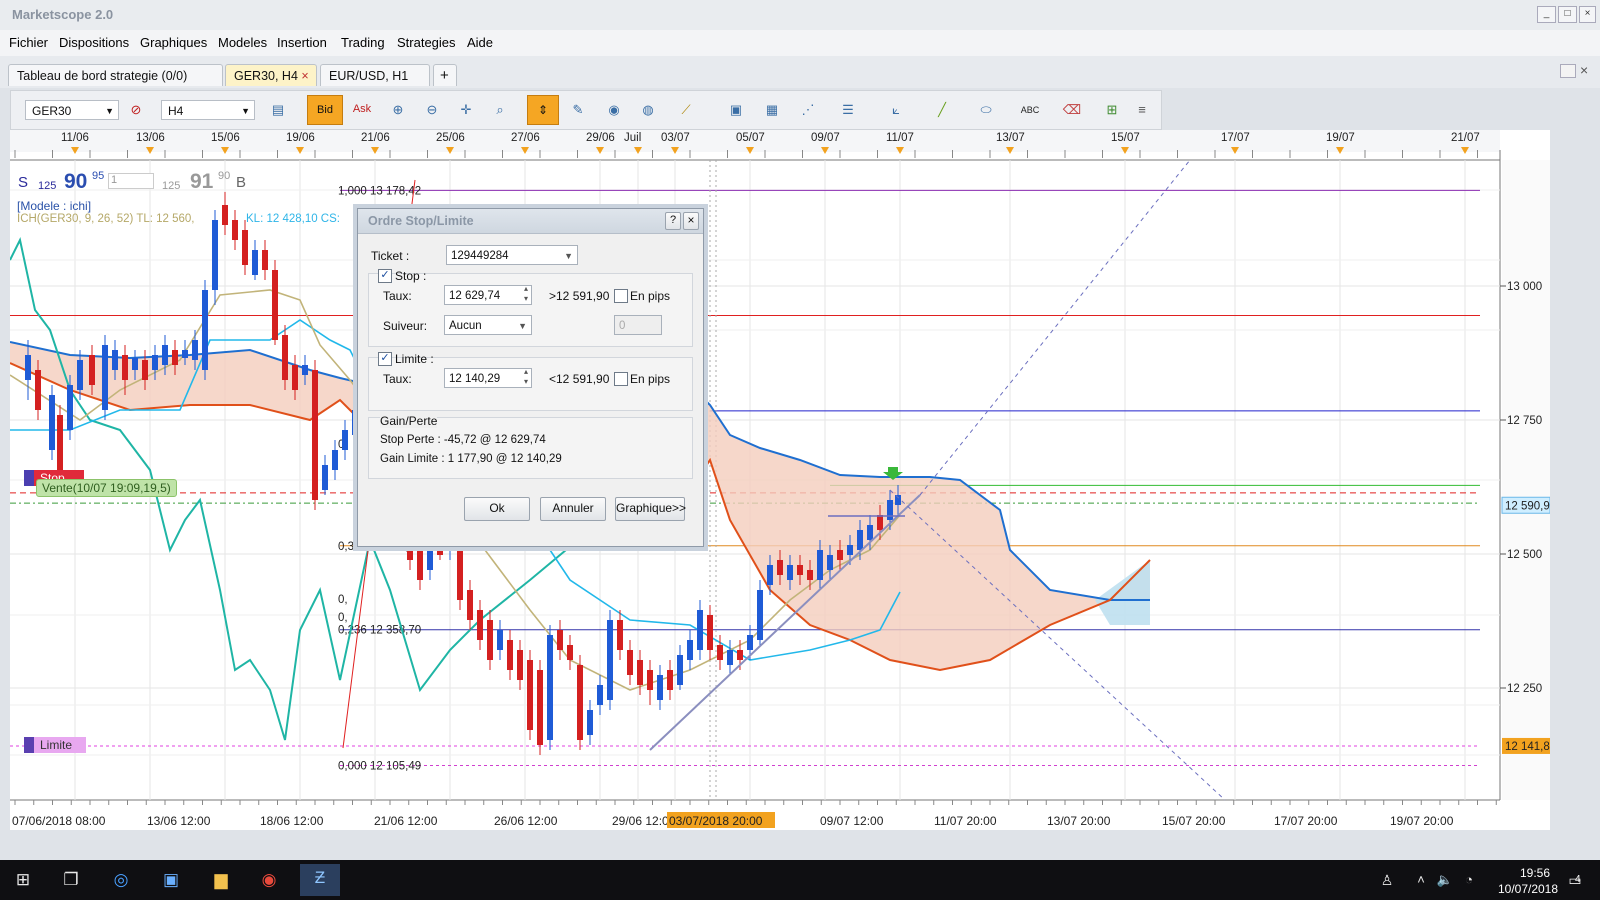 The width and height of the screenshot is (1600, 900). Describe the element at coordinates (650, 296) in the screenshot. I see `stop-pips-label: En pips` at that location.